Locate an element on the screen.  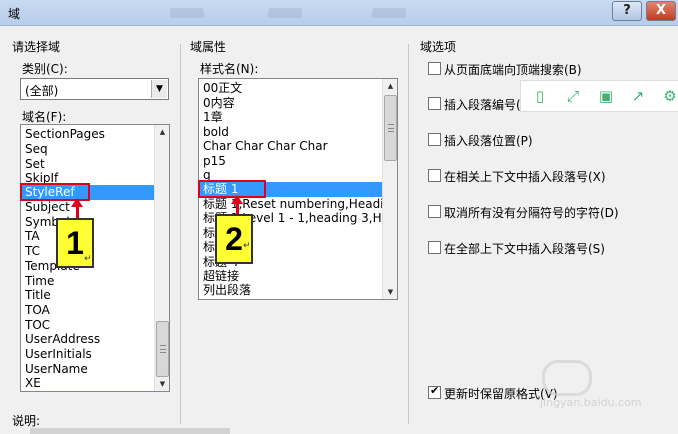
option-label: 插入段落位置(P) is located at coordinates (488, 140).